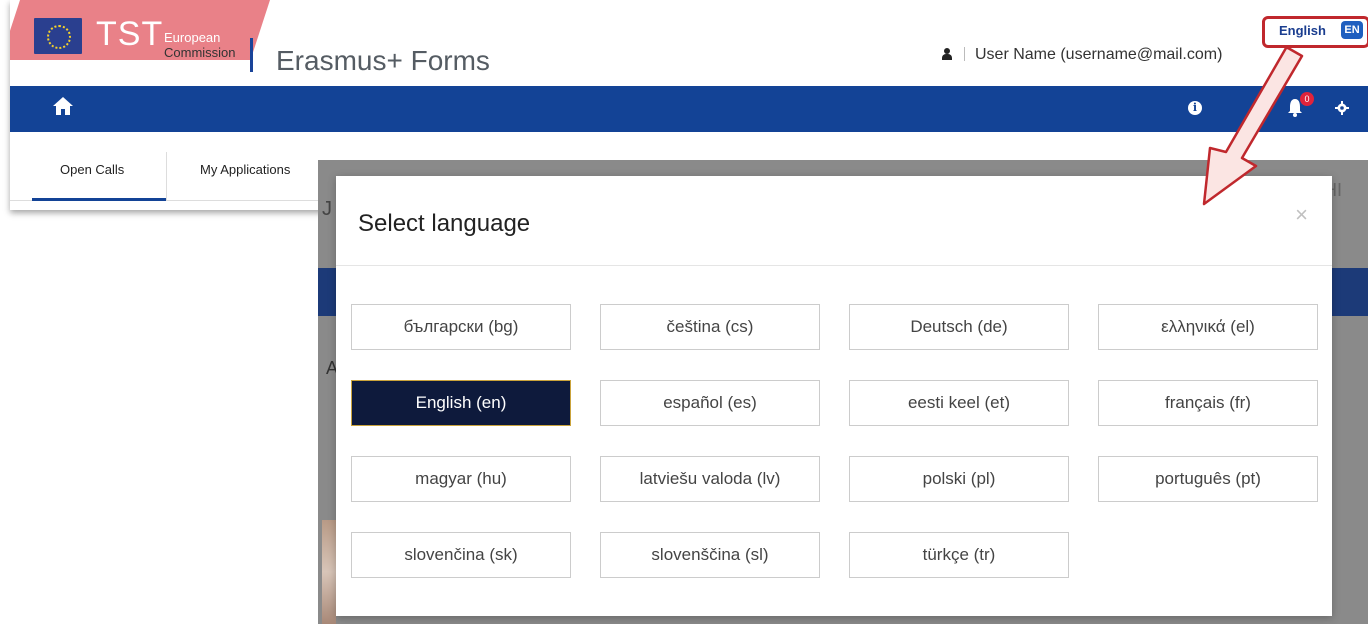  I want to click on ec-logo-line1: European, so click(192, 37).